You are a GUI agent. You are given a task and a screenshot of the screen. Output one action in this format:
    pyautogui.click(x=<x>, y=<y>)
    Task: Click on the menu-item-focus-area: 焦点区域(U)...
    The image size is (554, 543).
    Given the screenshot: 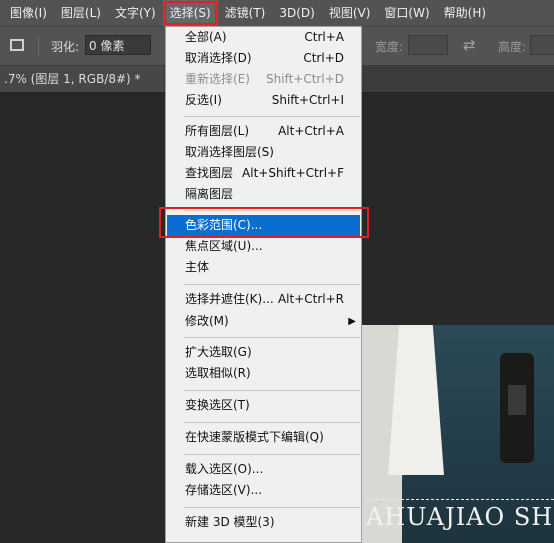 What is the action you would take?
    pyautogui.click(x=263, y=246)
    